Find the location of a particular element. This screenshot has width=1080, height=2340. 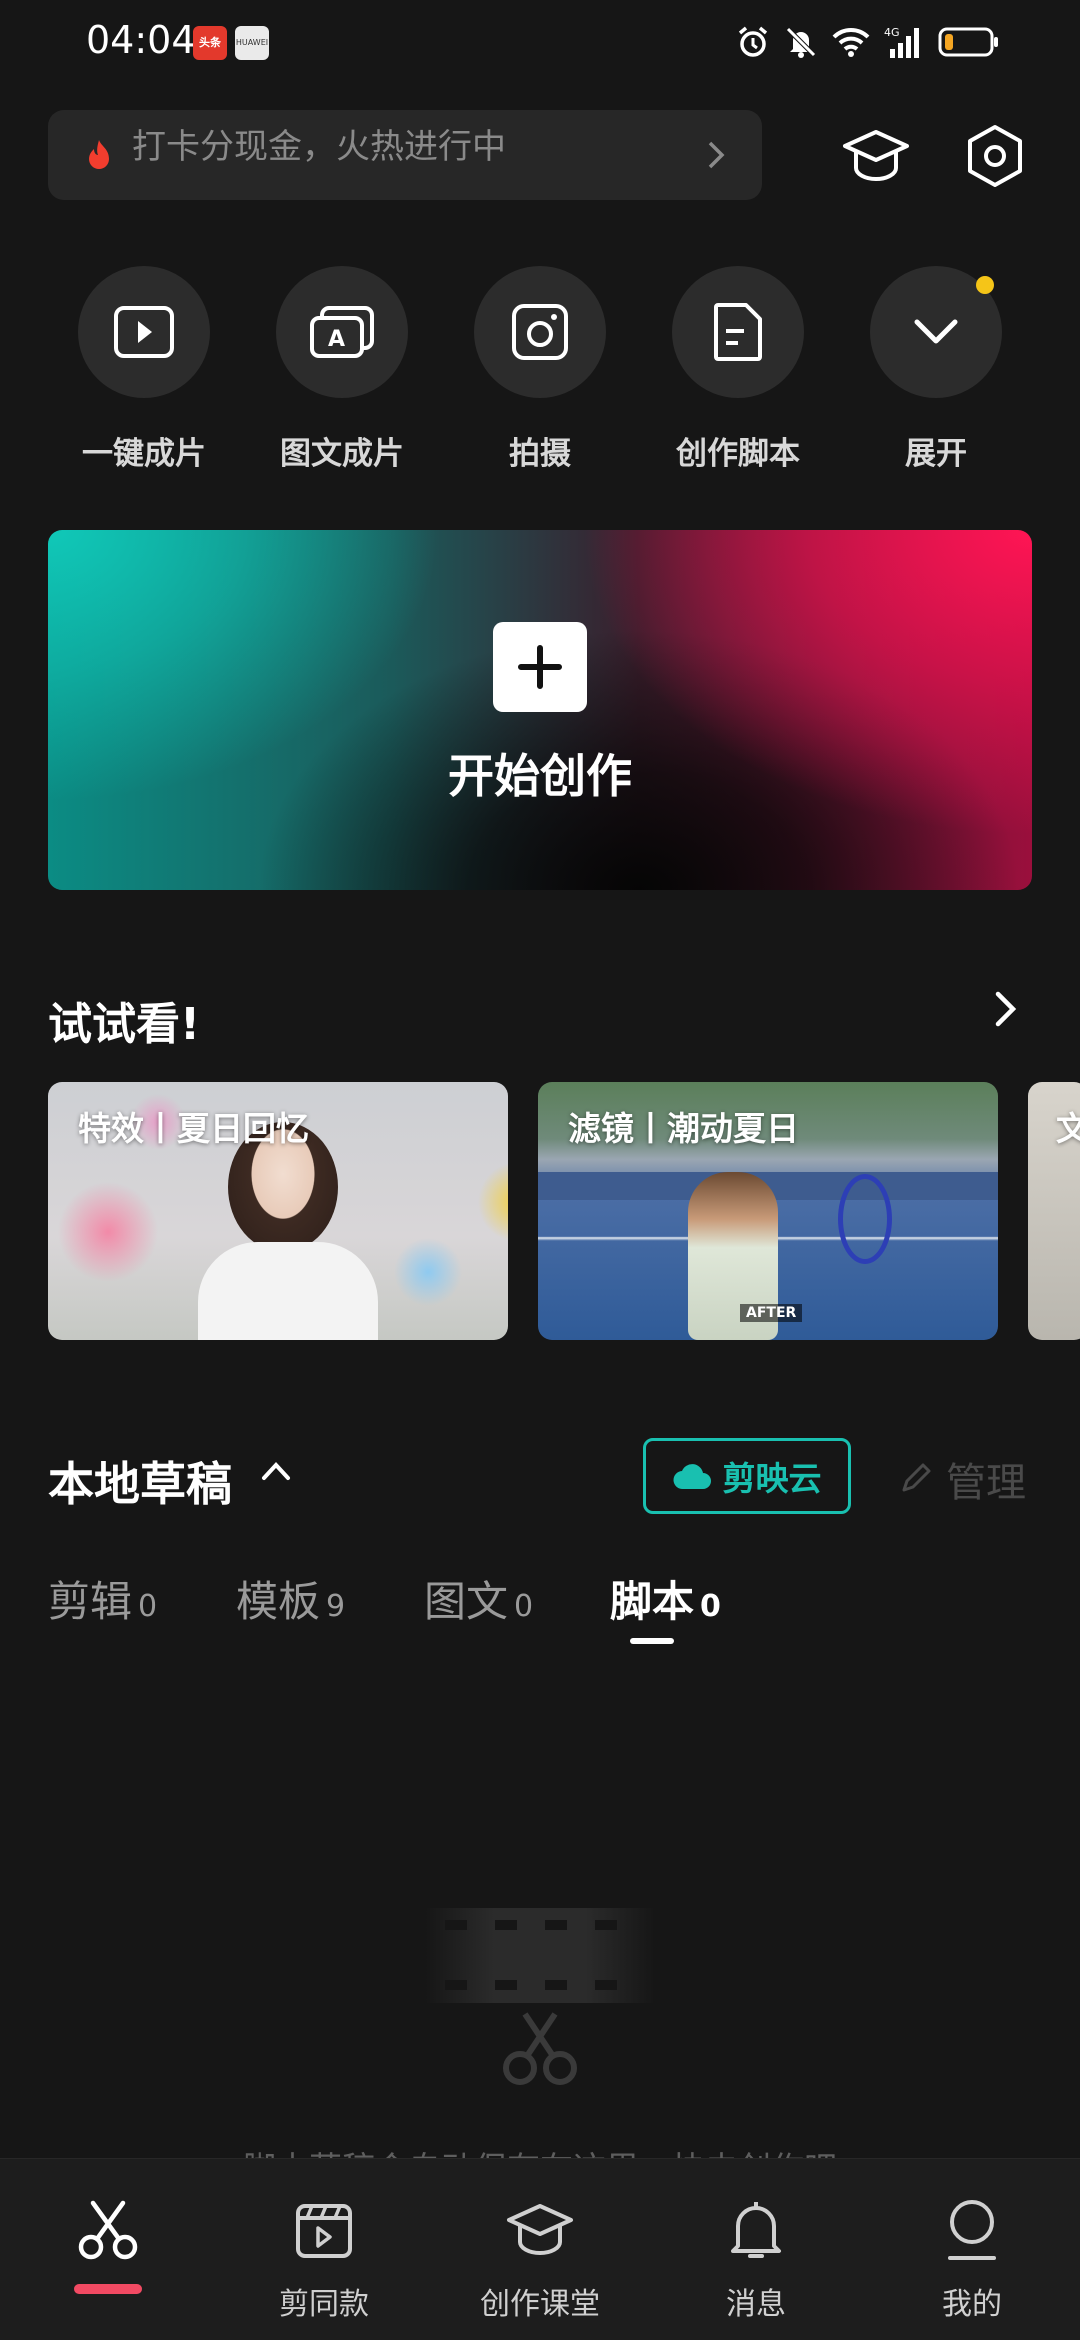

start-create-banner: 开始创作 is located at coordinates (540, 710).